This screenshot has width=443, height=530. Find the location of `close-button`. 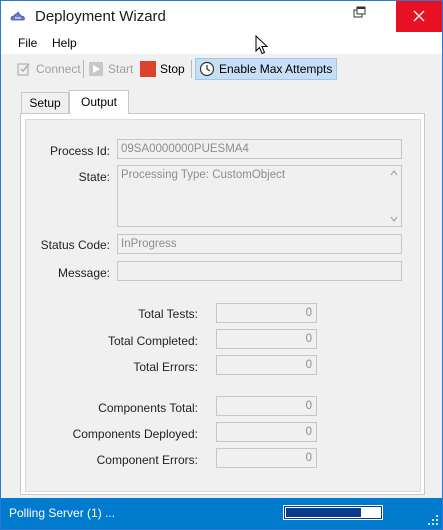

close-button is located at coordinates (419, 16).